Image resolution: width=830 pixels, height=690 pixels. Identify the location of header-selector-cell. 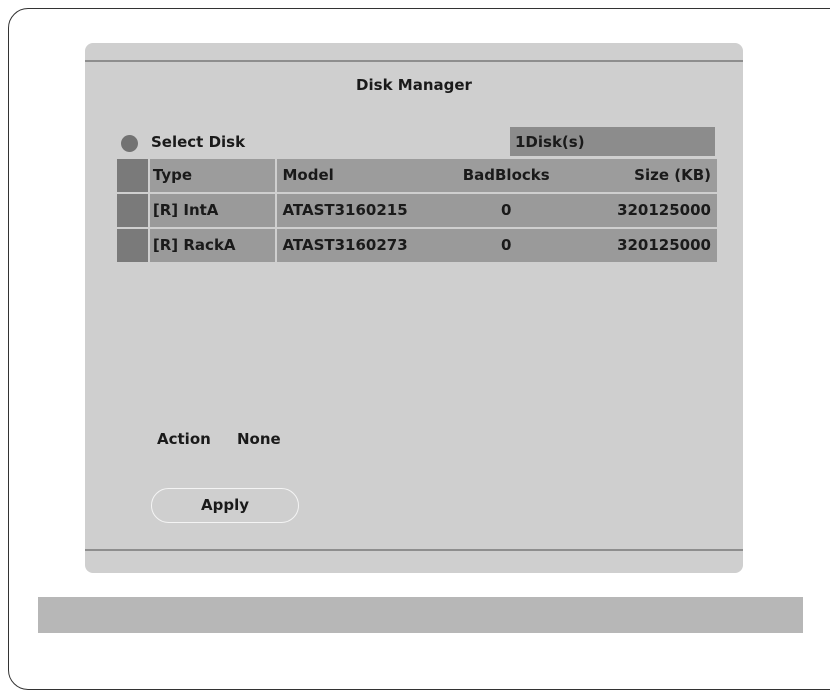
(132, 175).